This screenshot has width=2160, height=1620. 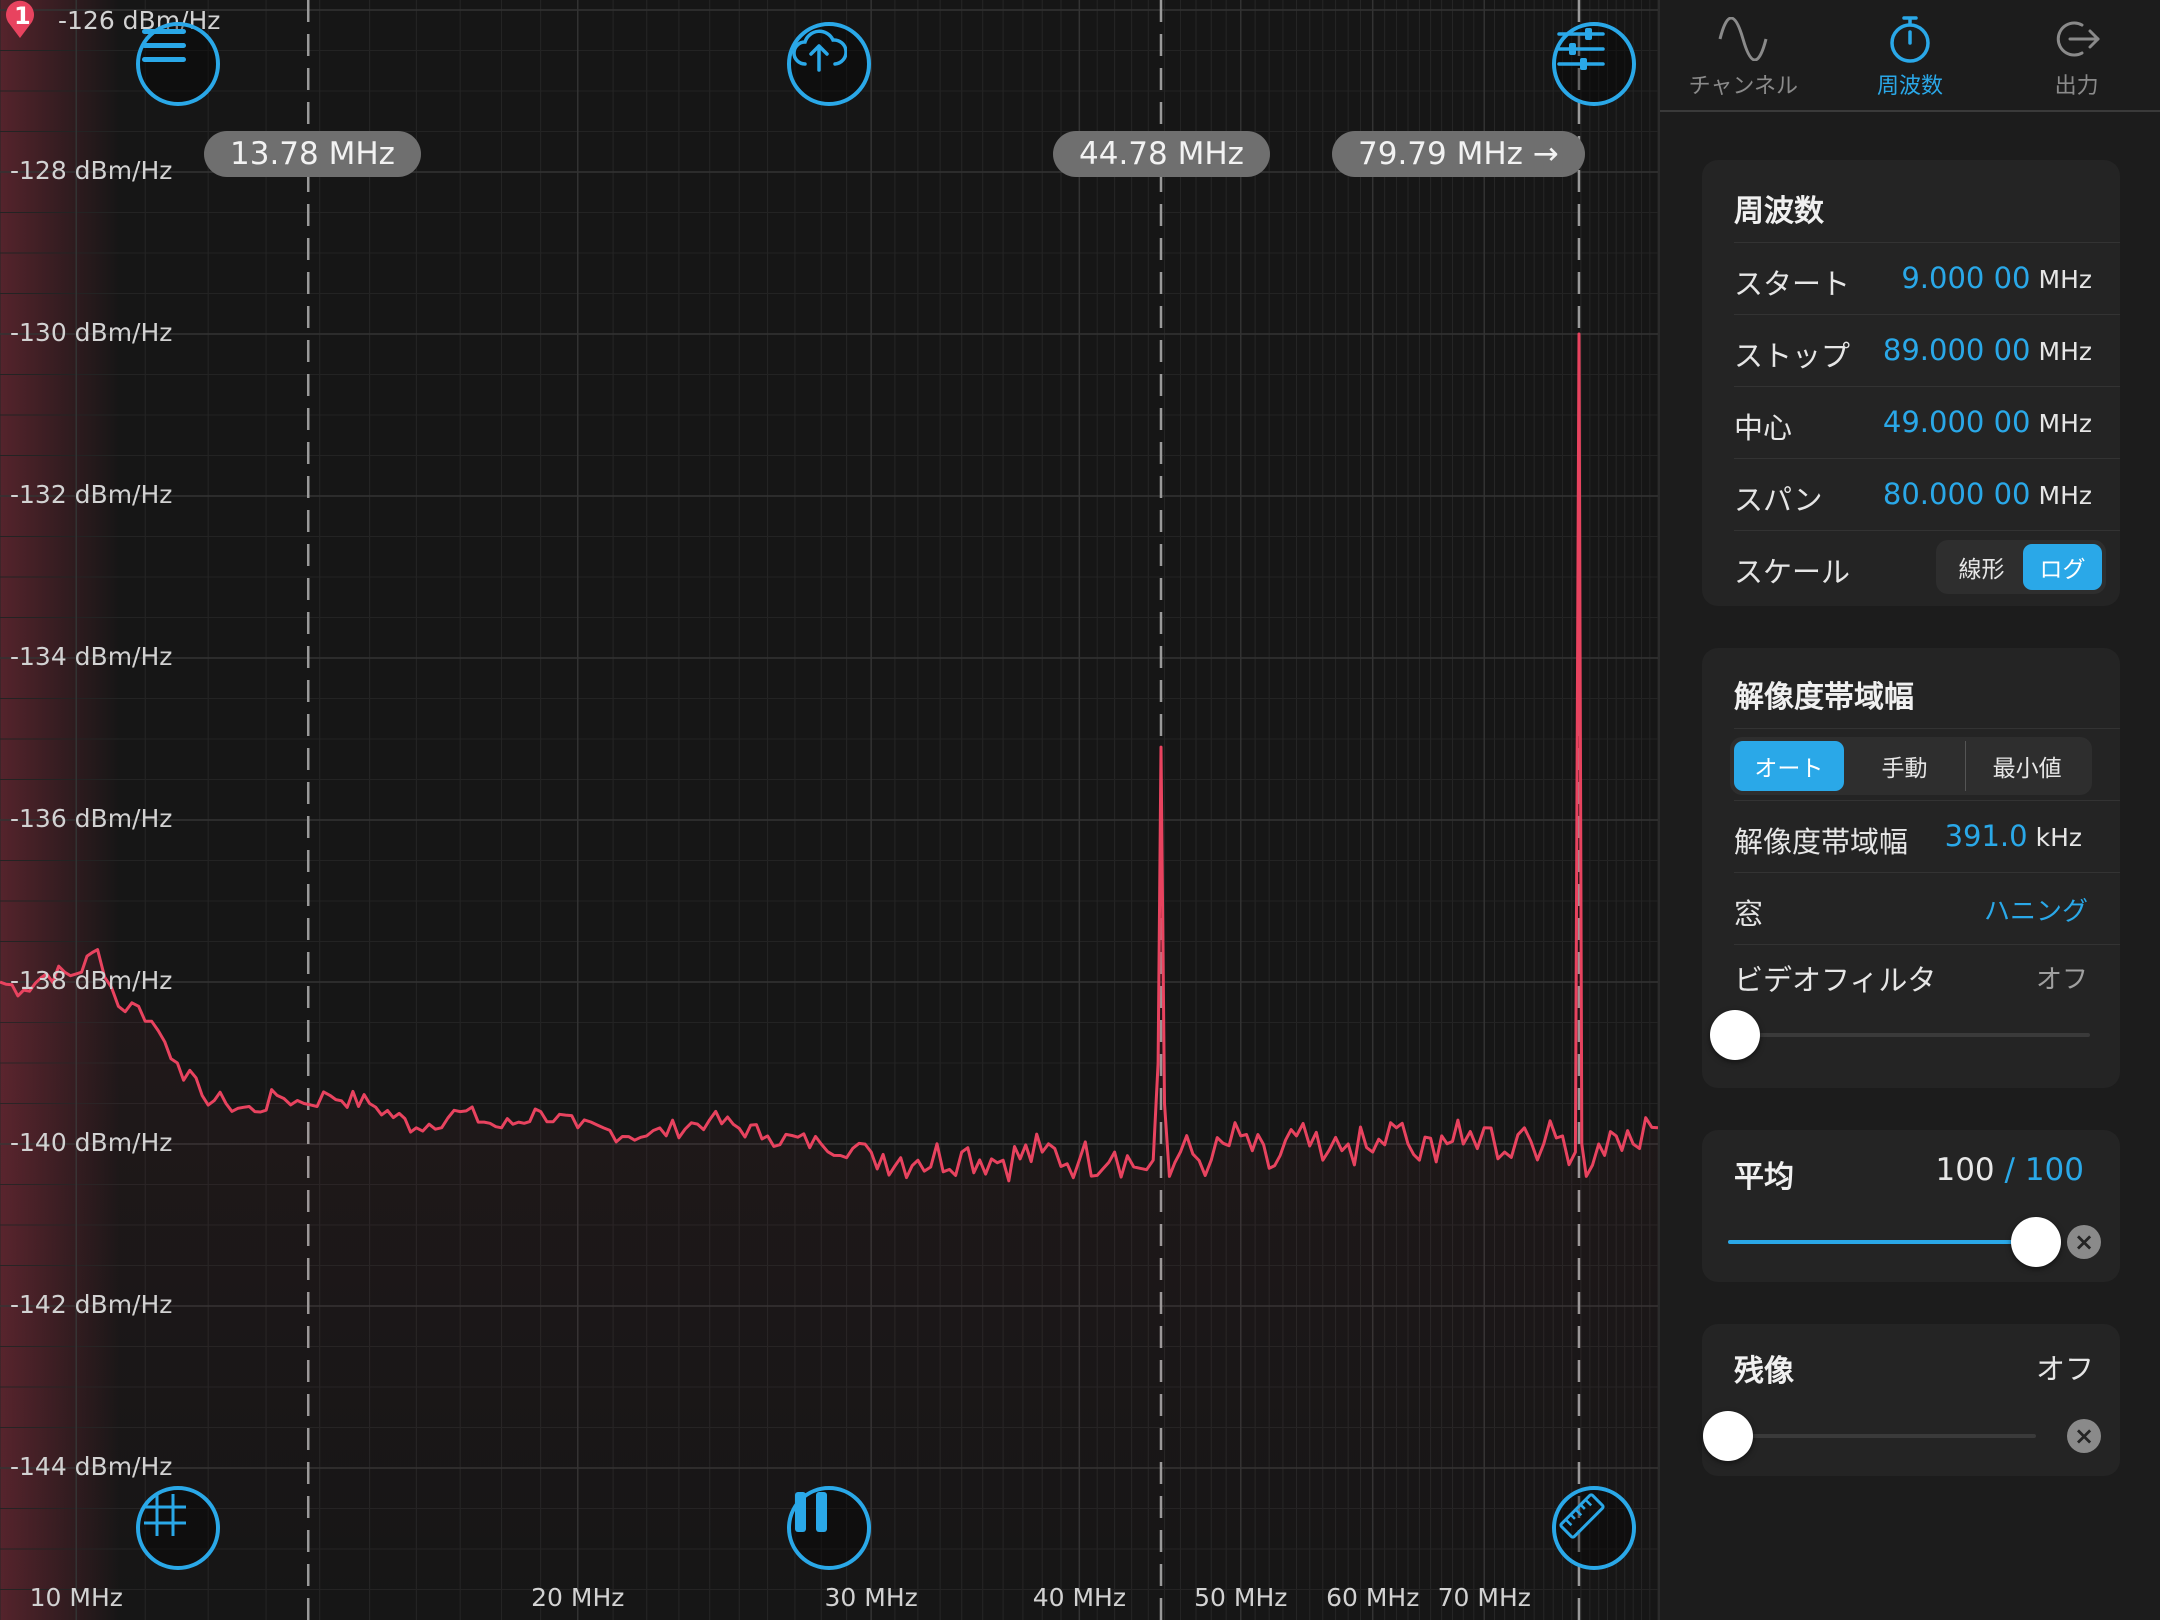 I want to click on x-tick-label: 10 MHz, so click(x=76, y=1597).